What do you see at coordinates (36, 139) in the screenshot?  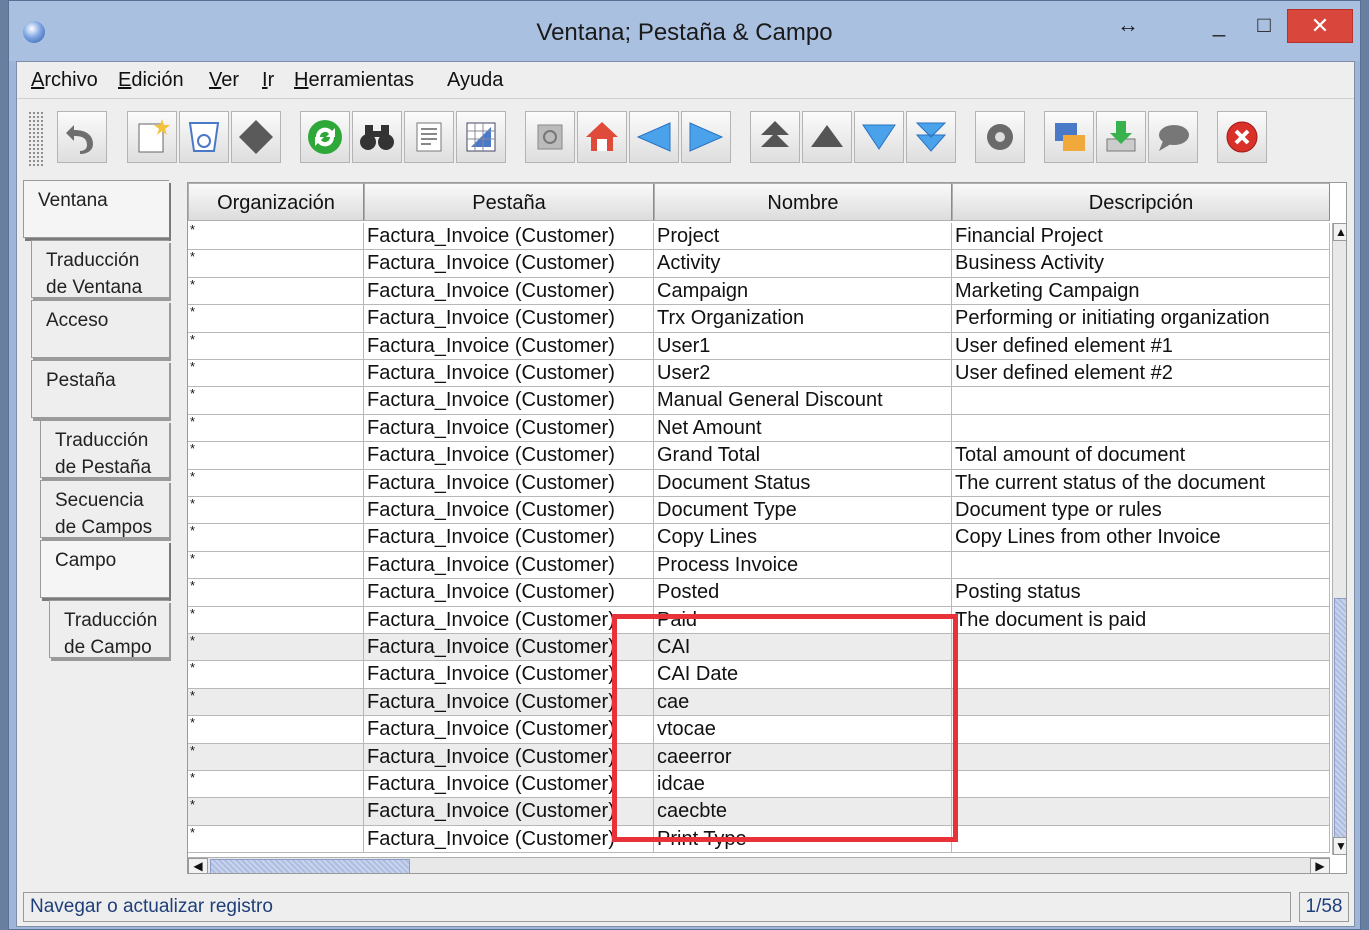 I see `toolbar-grip` at bounding box center [36, 139].